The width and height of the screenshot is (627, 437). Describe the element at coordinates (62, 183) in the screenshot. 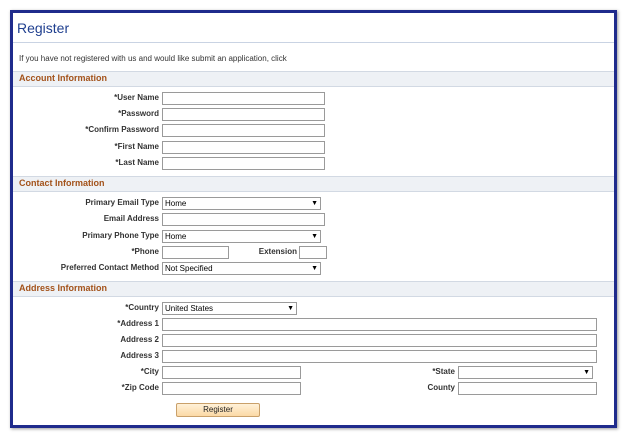

I see `section-heading: Contact Information` at that location.